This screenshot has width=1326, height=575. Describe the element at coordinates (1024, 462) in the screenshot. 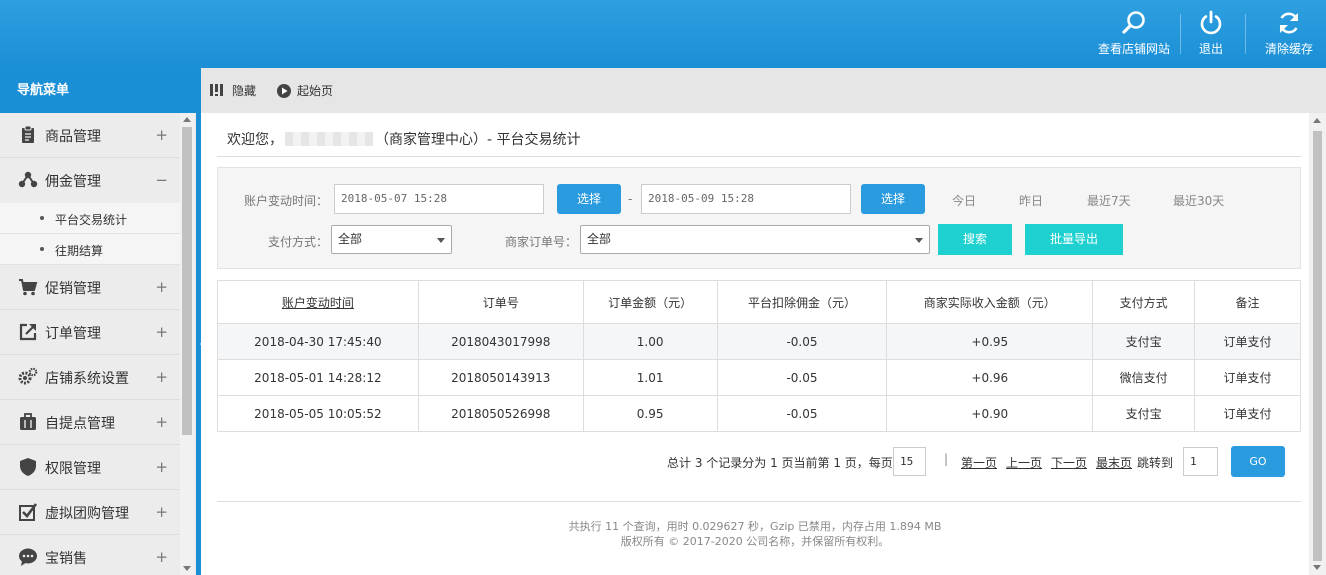

I see `prev-page-link: 上一页` at that location.